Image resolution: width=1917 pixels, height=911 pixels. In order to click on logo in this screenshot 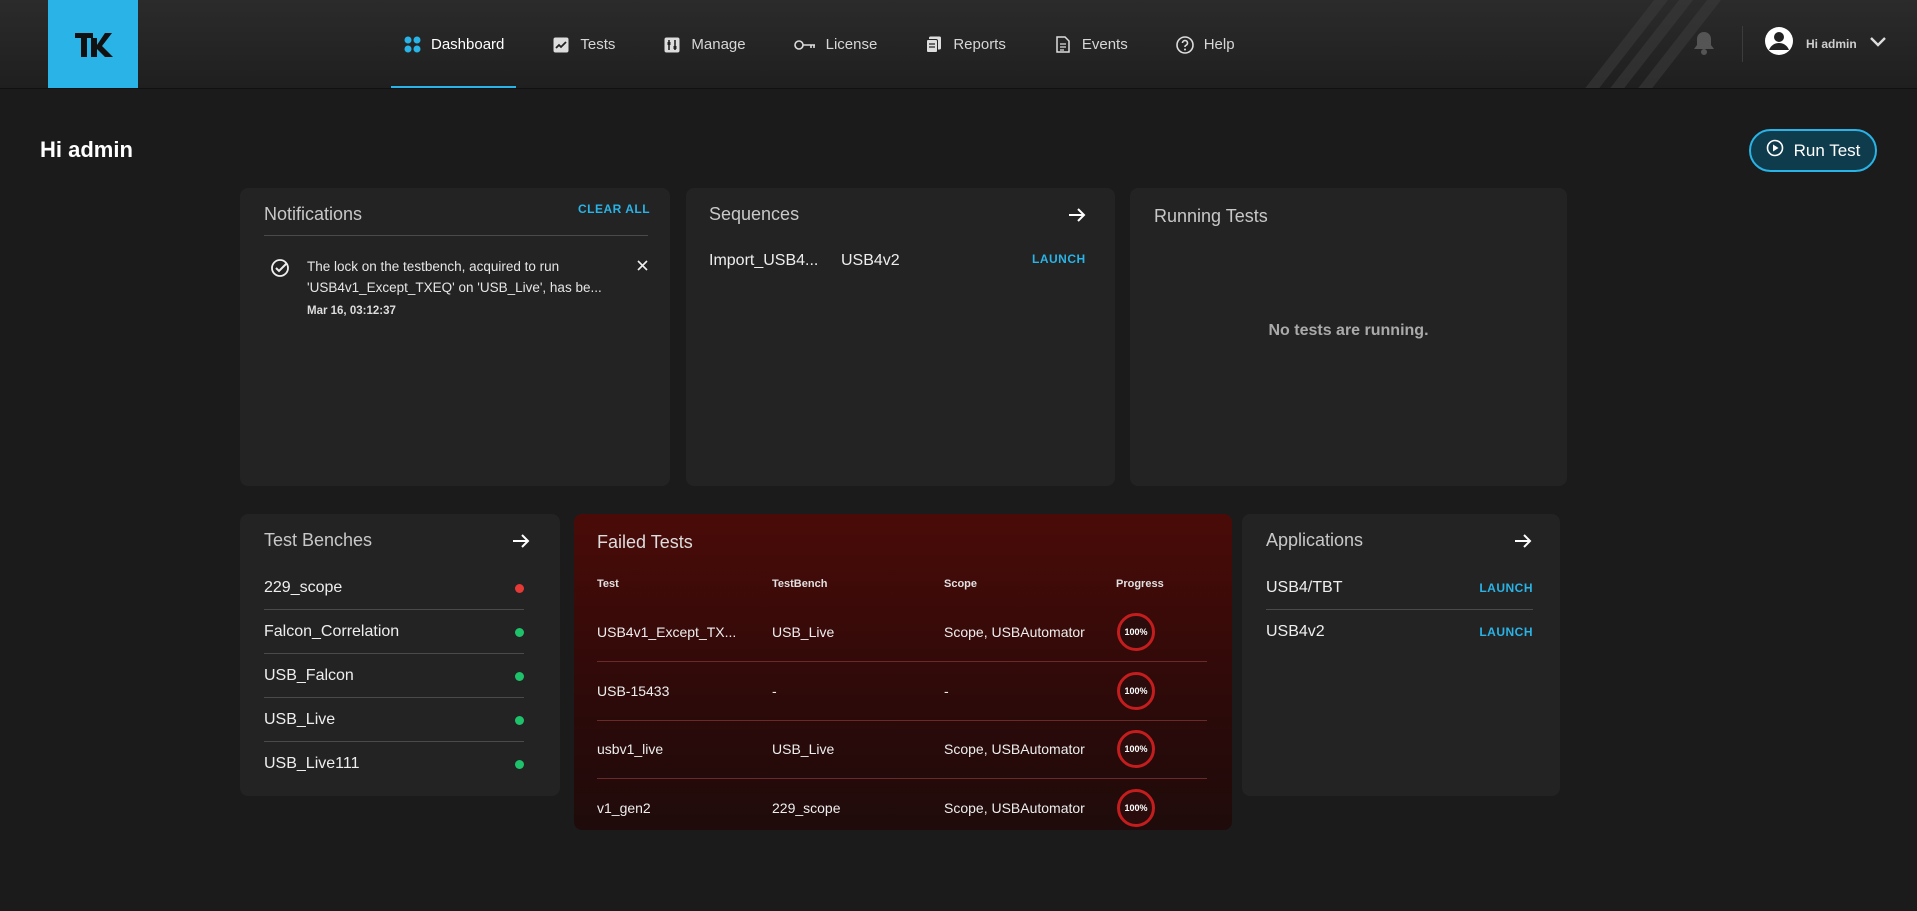, I will do `click(93, 44)`.